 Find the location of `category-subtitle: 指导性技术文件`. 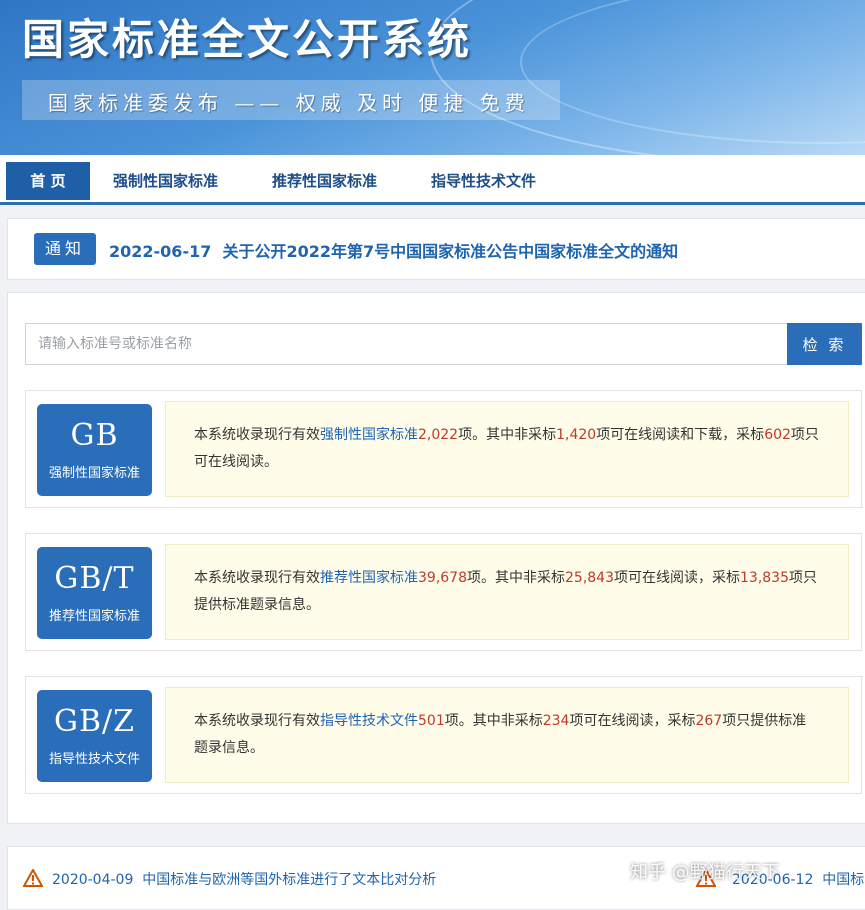

category-subtitle: 指导性技术文件 is located at coordinates (94, 759).